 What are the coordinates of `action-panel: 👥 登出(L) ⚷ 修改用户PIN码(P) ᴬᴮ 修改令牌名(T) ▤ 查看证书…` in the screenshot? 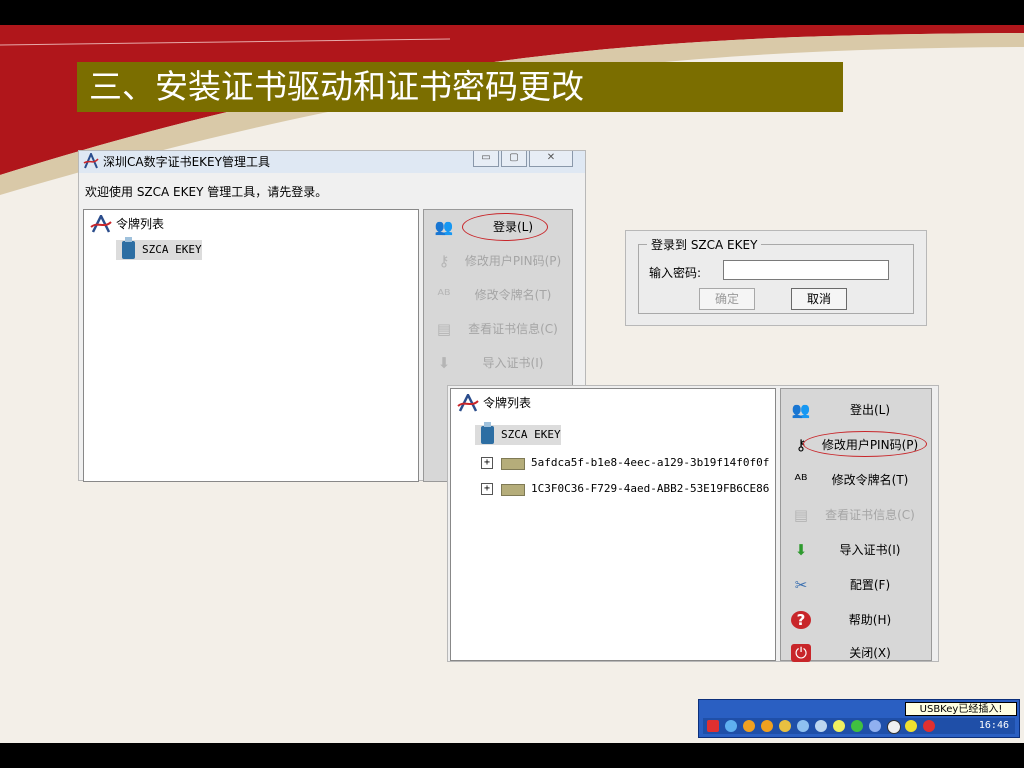 It's located at (856, 525).